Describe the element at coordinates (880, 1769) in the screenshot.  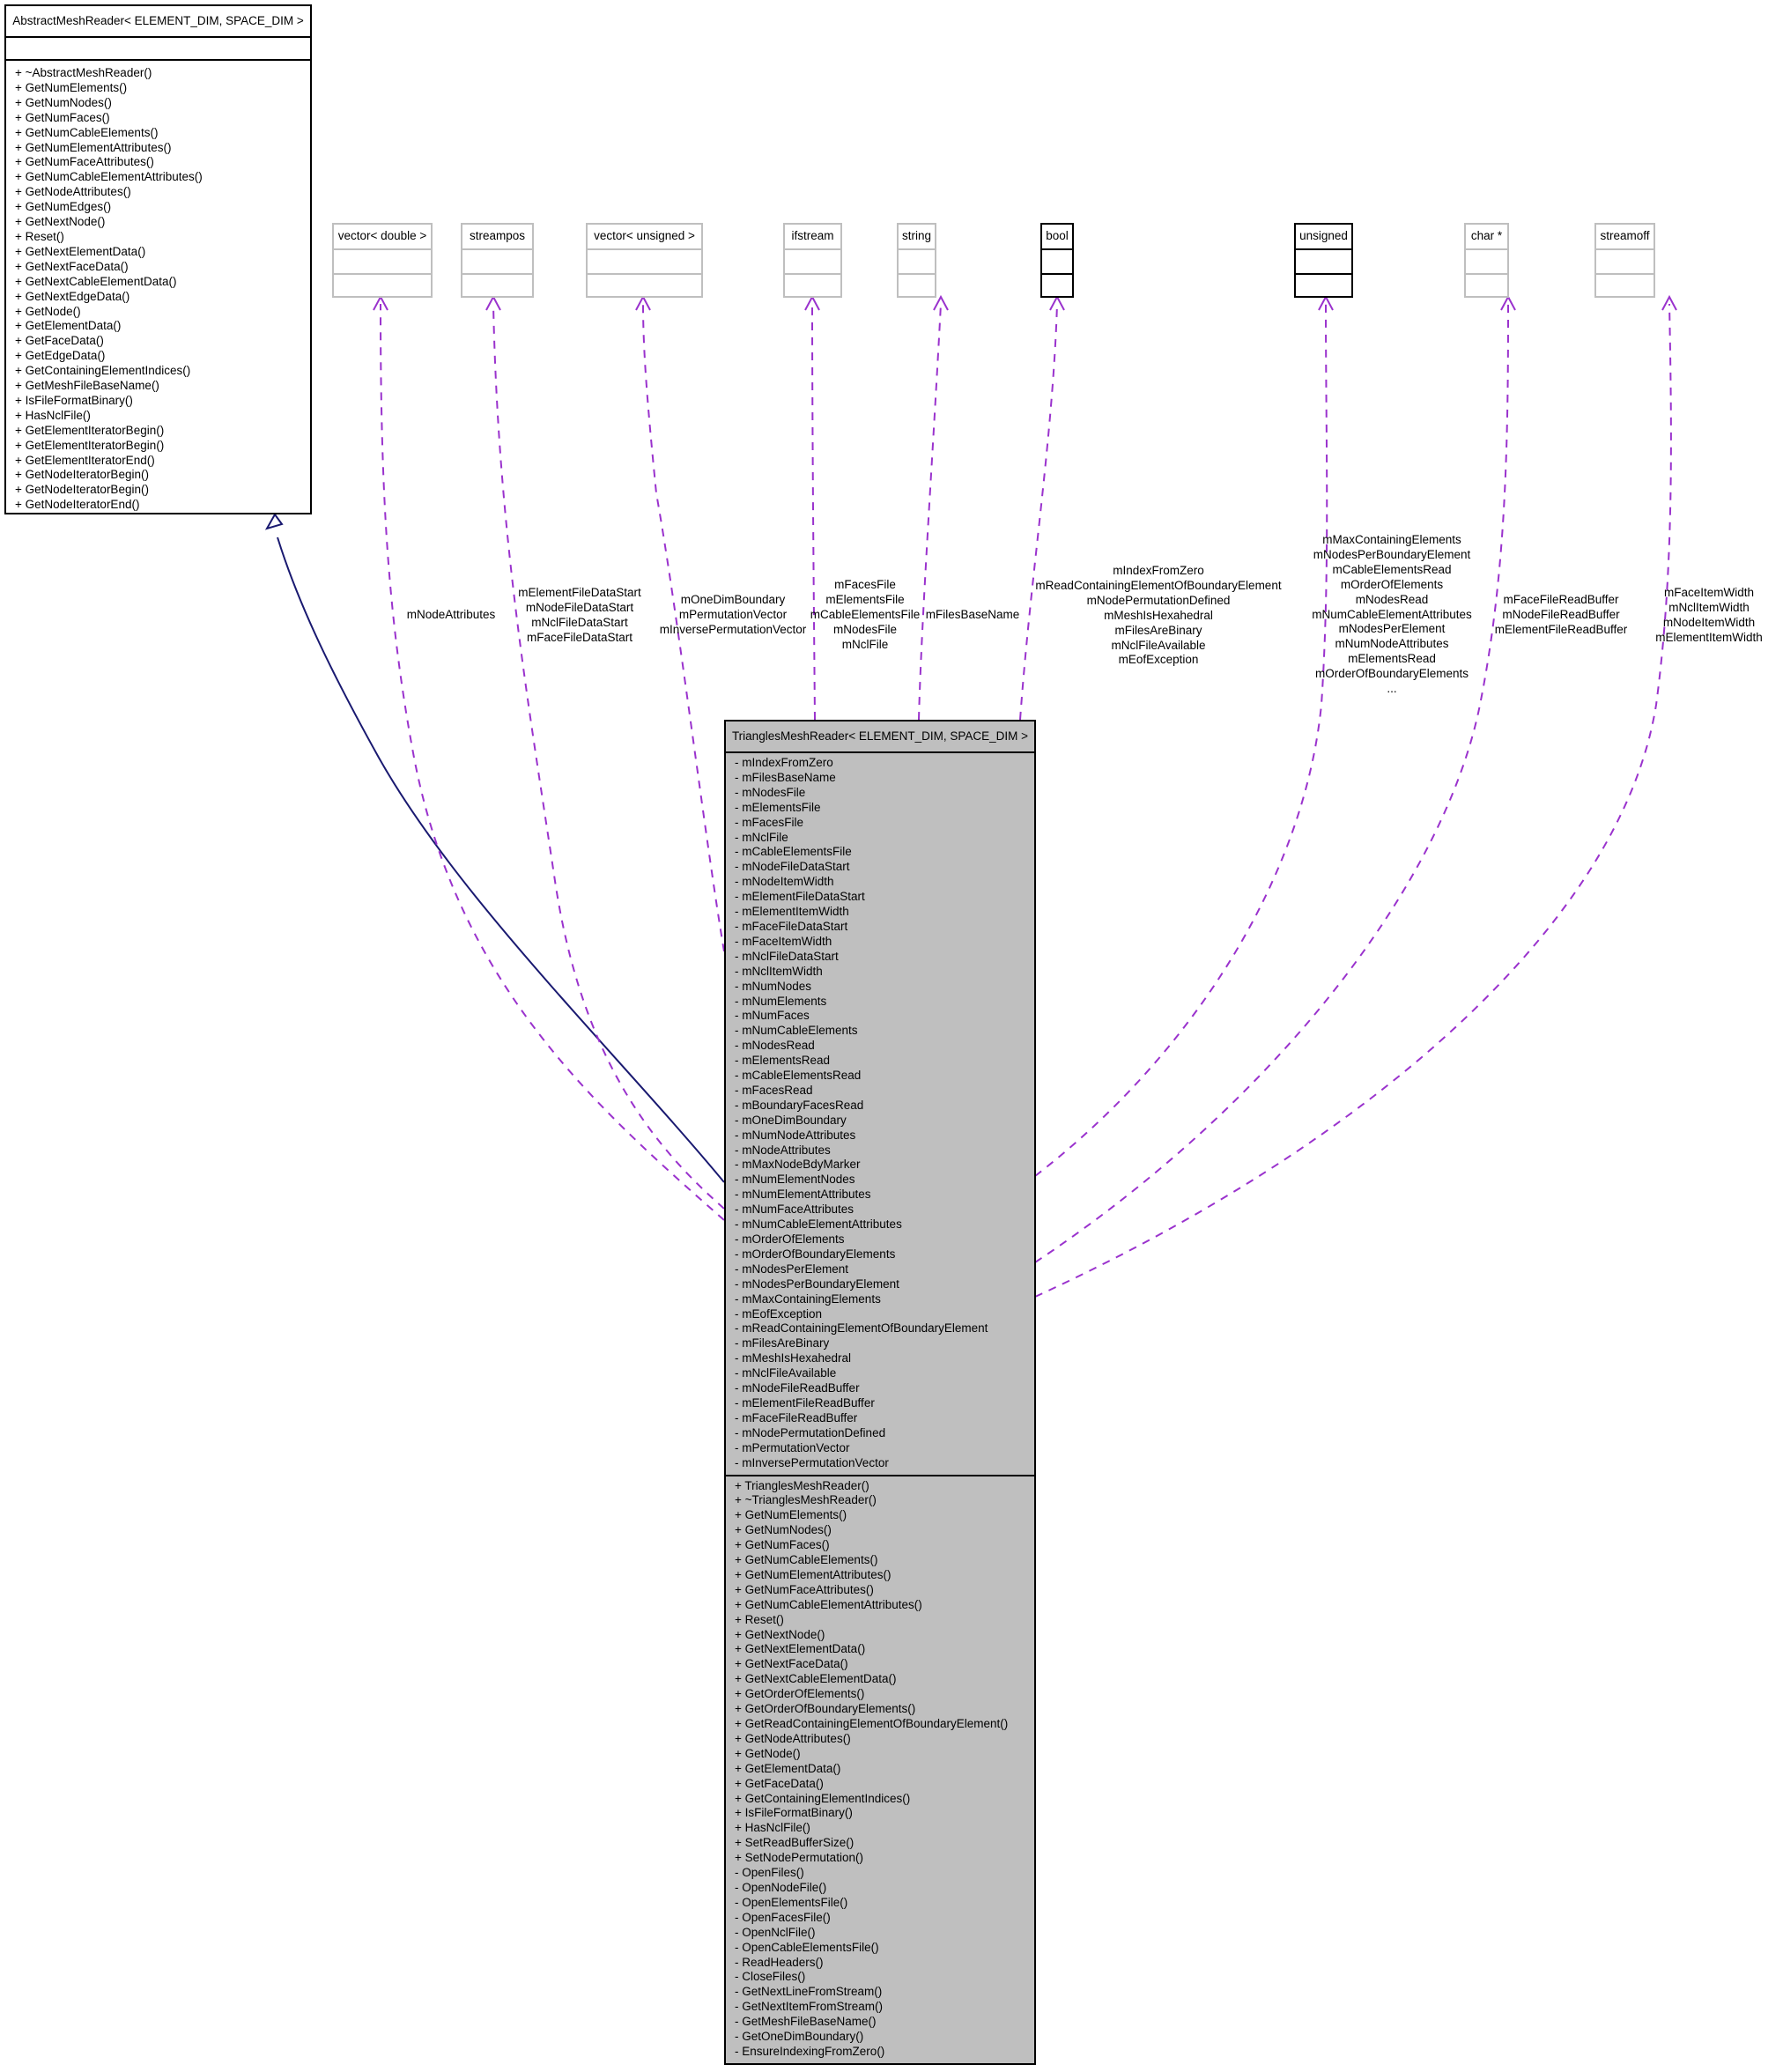
I see `main-class-method: + GetElementData()` at that location.